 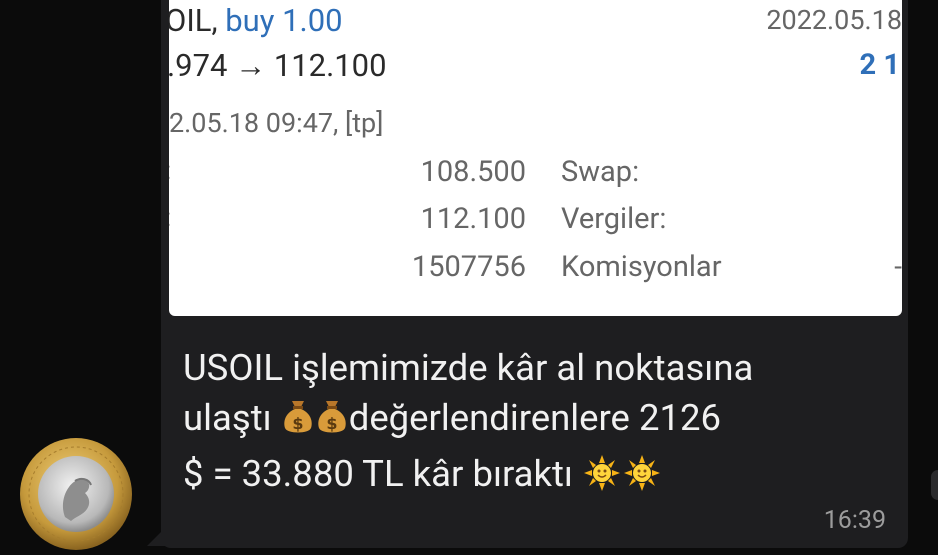 What do you see at coordinates (473, 219) in the screenshot?
I see `row-value: 112.100` at bounding box center [473, 219].